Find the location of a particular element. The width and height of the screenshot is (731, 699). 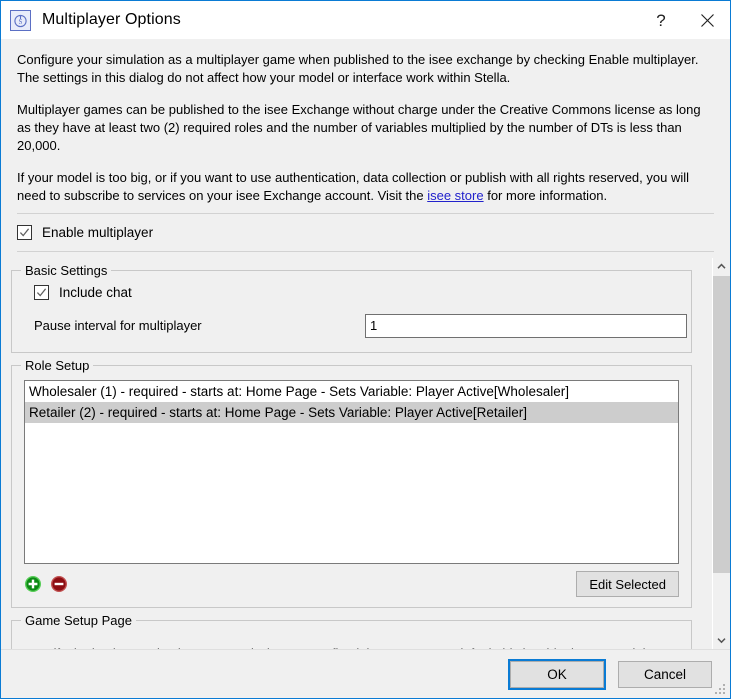

help-icon: ? is located at coordinates (661, 20).